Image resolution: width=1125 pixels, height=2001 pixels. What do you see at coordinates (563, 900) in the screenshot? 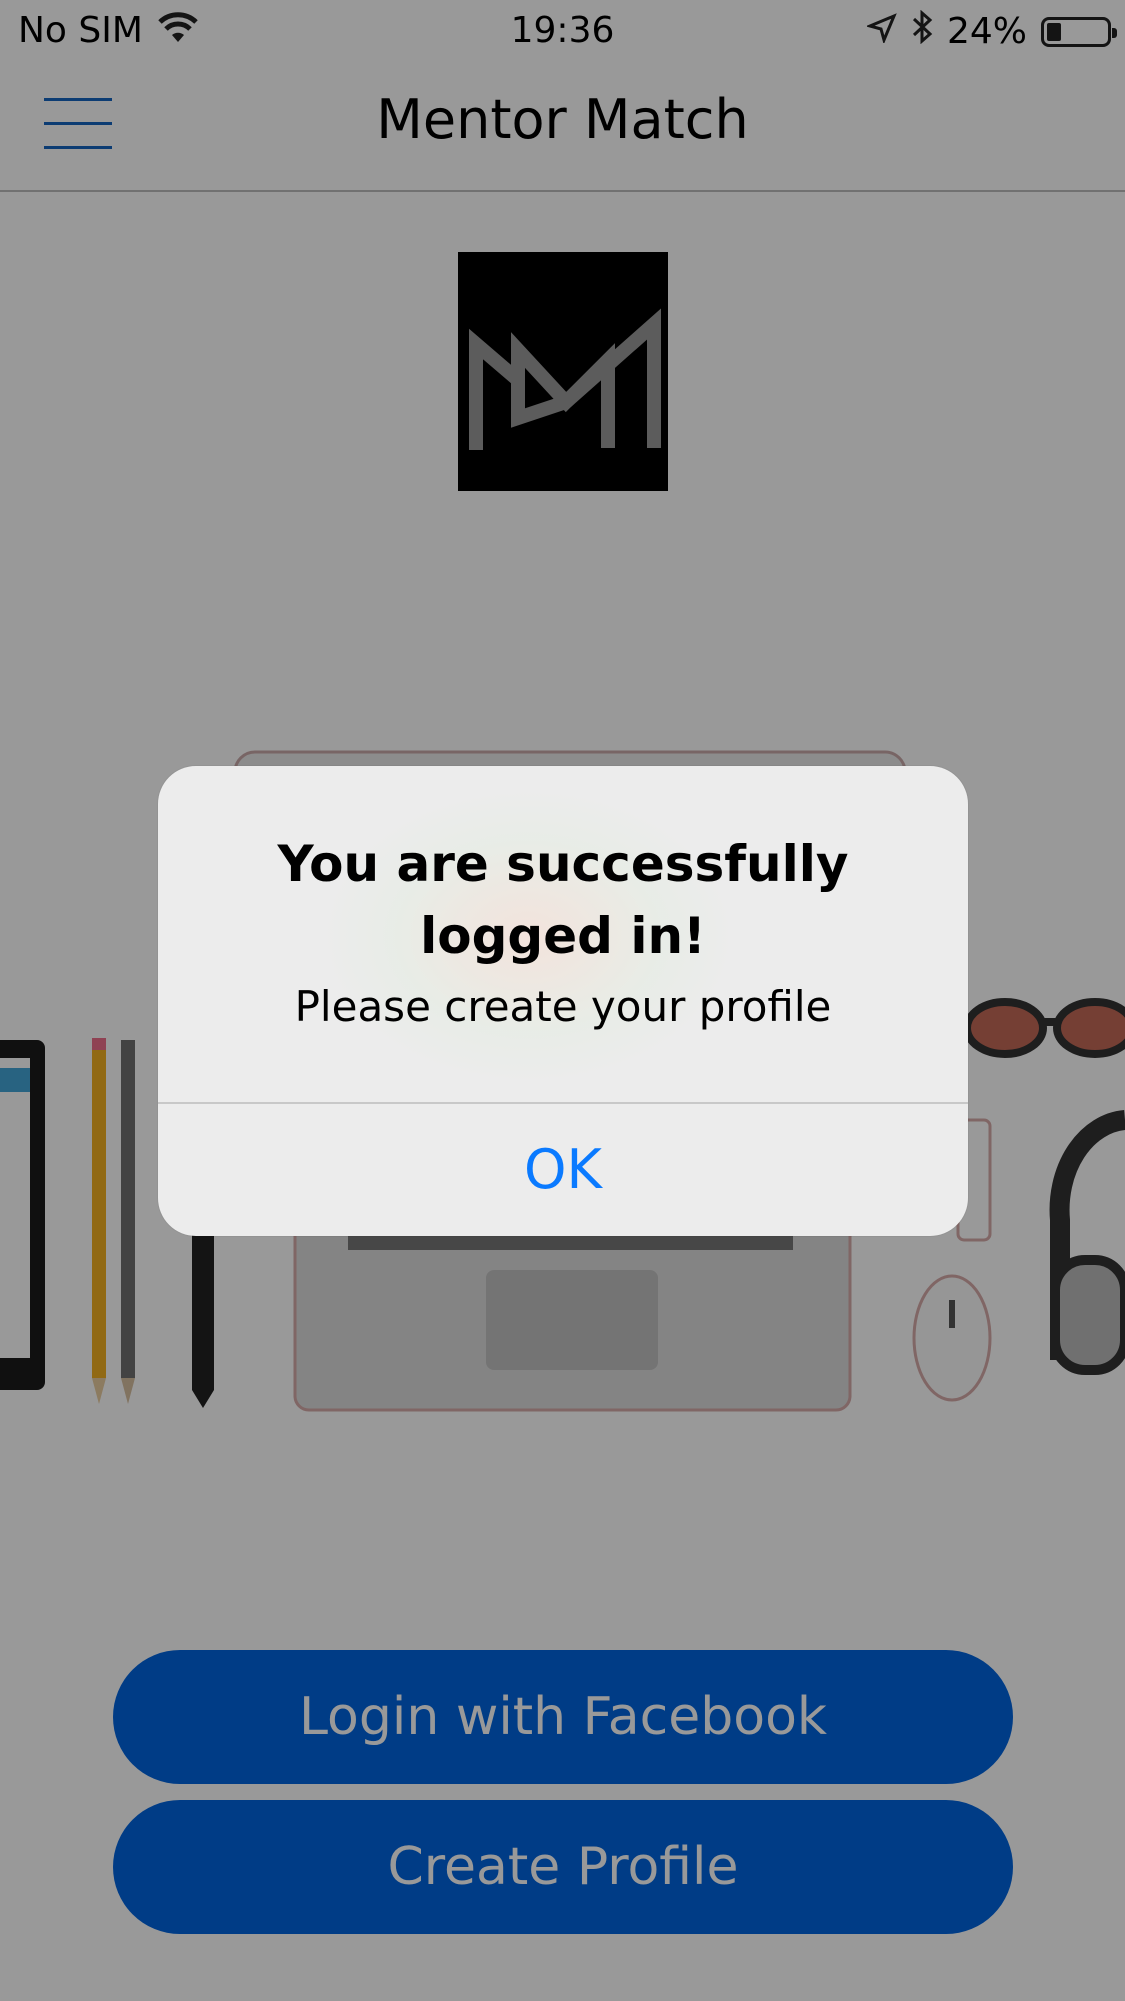
I see `alert-title: You are successfully logged in!` at bounding box center [563, 900].